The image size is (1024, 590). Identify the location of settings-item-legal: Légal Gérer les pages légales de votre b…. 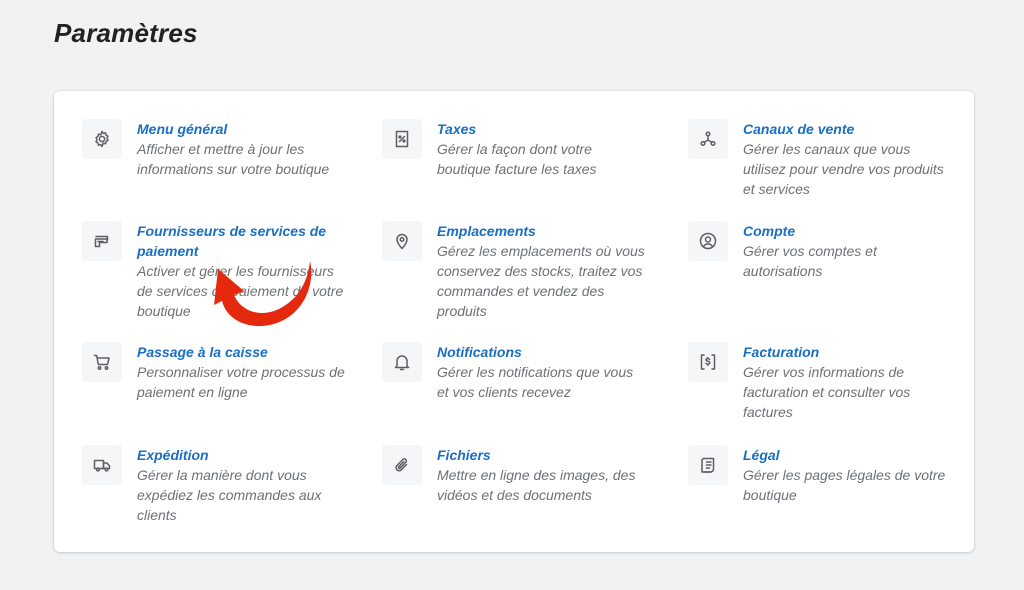
(820, 475).